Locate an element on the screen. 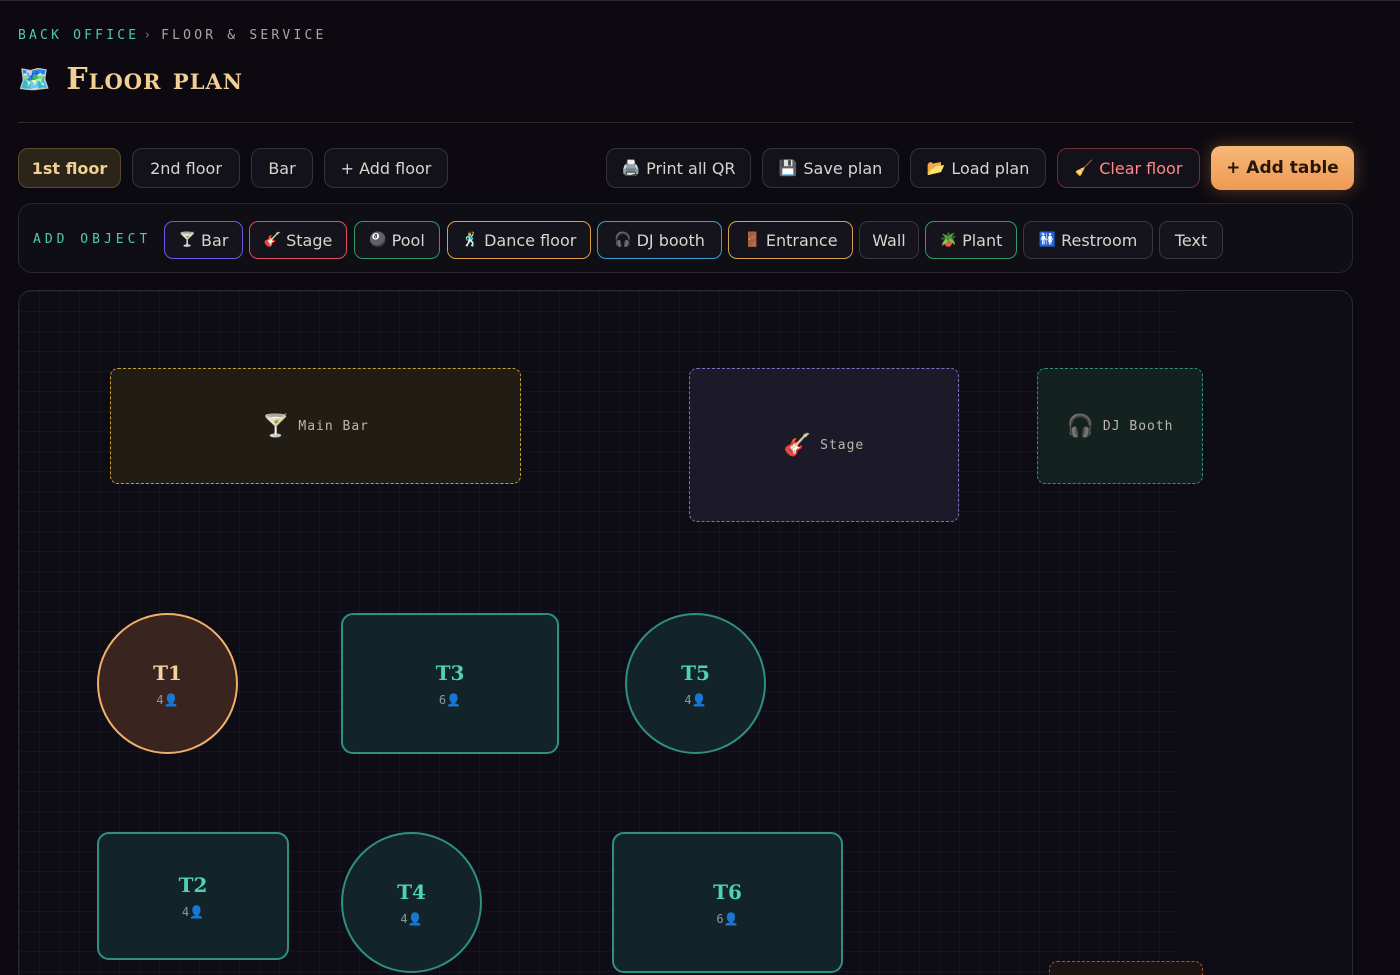 This screenshot has height=975, width=1400. add-restroom-button: 🚻 Restroom is located at coordinates (1088, 240).